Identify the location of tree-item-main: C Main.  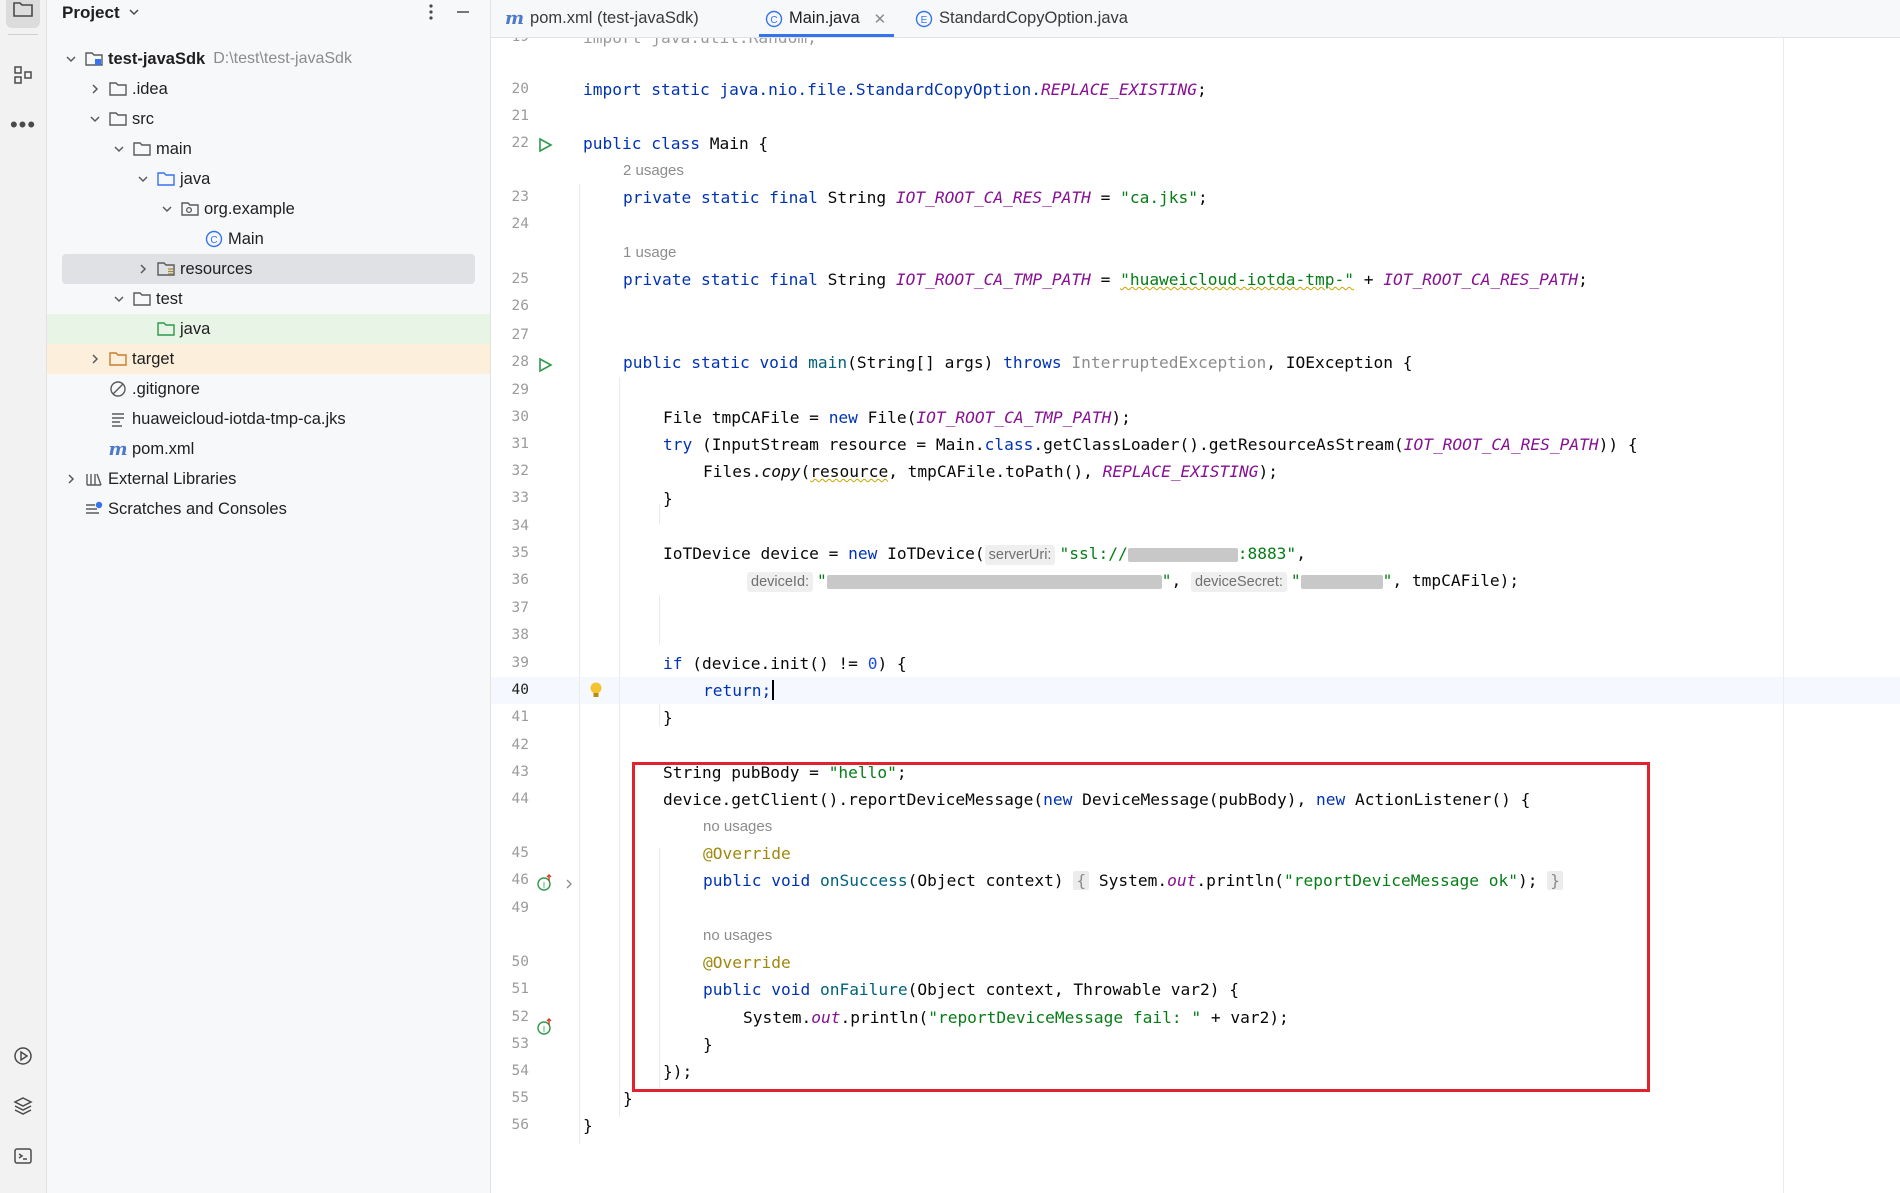
(268, 239).